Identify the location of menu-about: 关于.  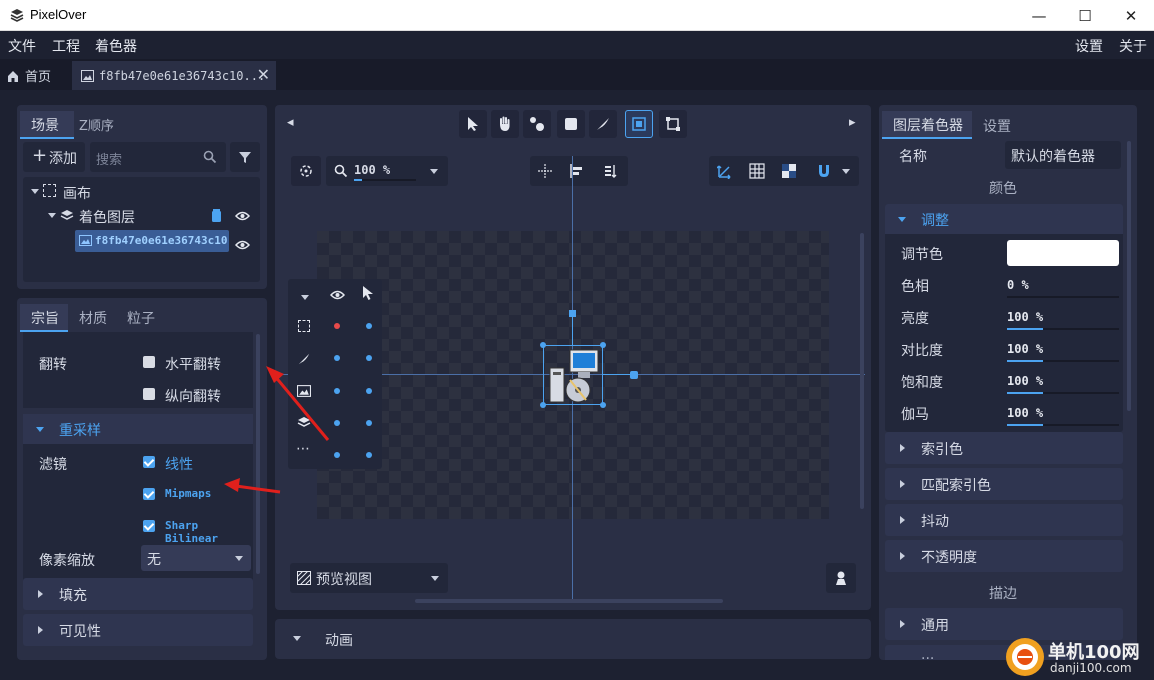
(1133, 46).